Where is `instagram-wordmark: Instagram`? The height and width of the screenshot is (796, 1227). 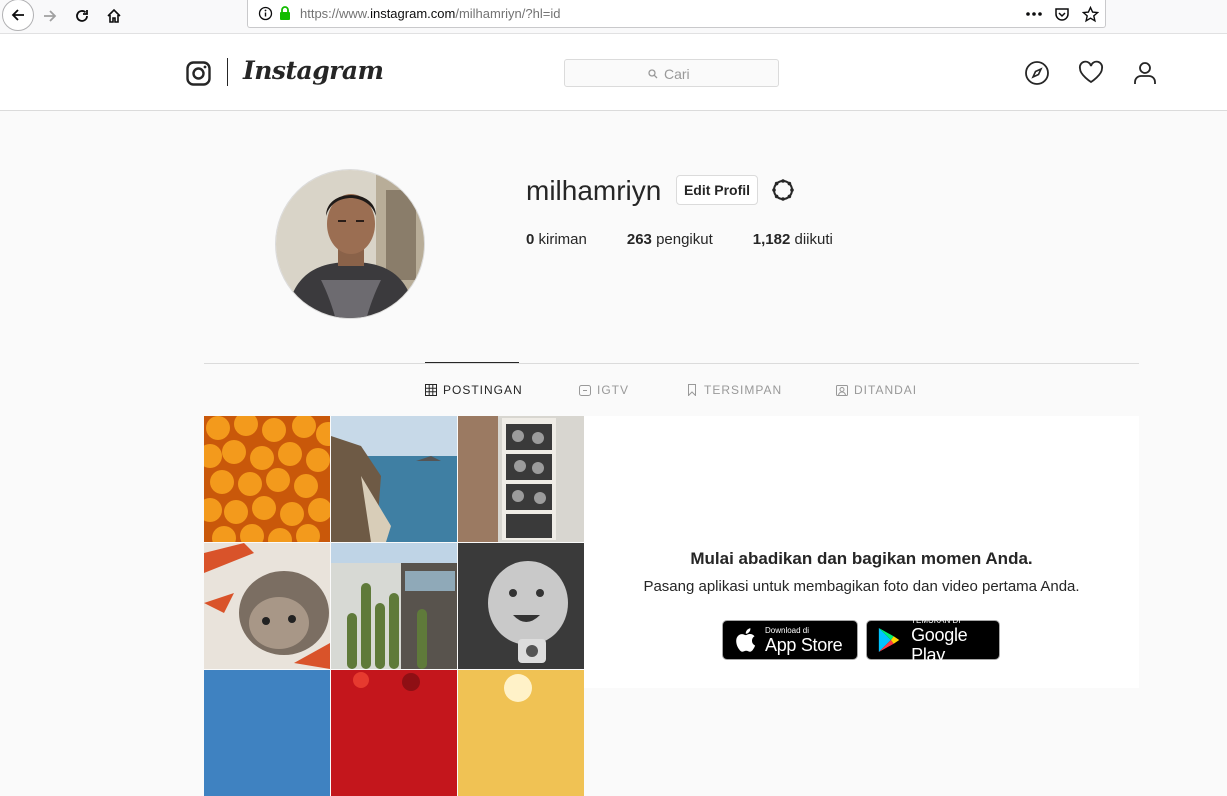
instagram-wordmark: Instagram is located at coordinates (313, 70).